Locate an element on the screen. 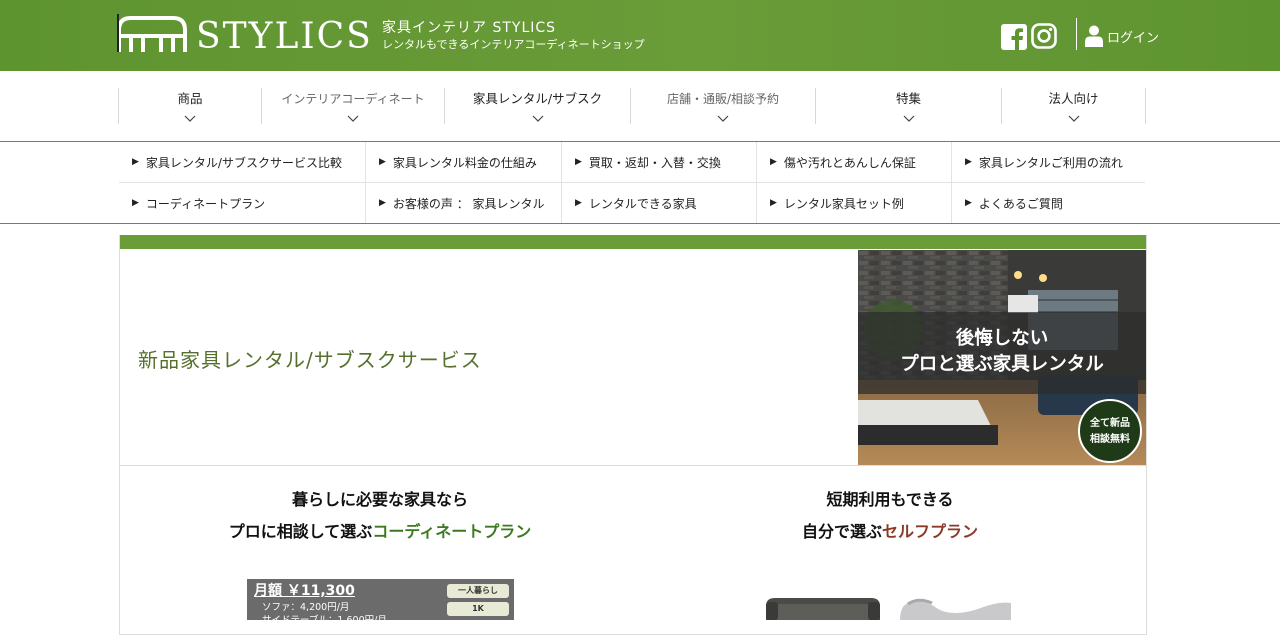 Image resolution: width=1280 pixels, height=635 pixels. sub-link-pricing: ▶ 家具レンタル料金の仕組み is located at coordinates (463, 162).